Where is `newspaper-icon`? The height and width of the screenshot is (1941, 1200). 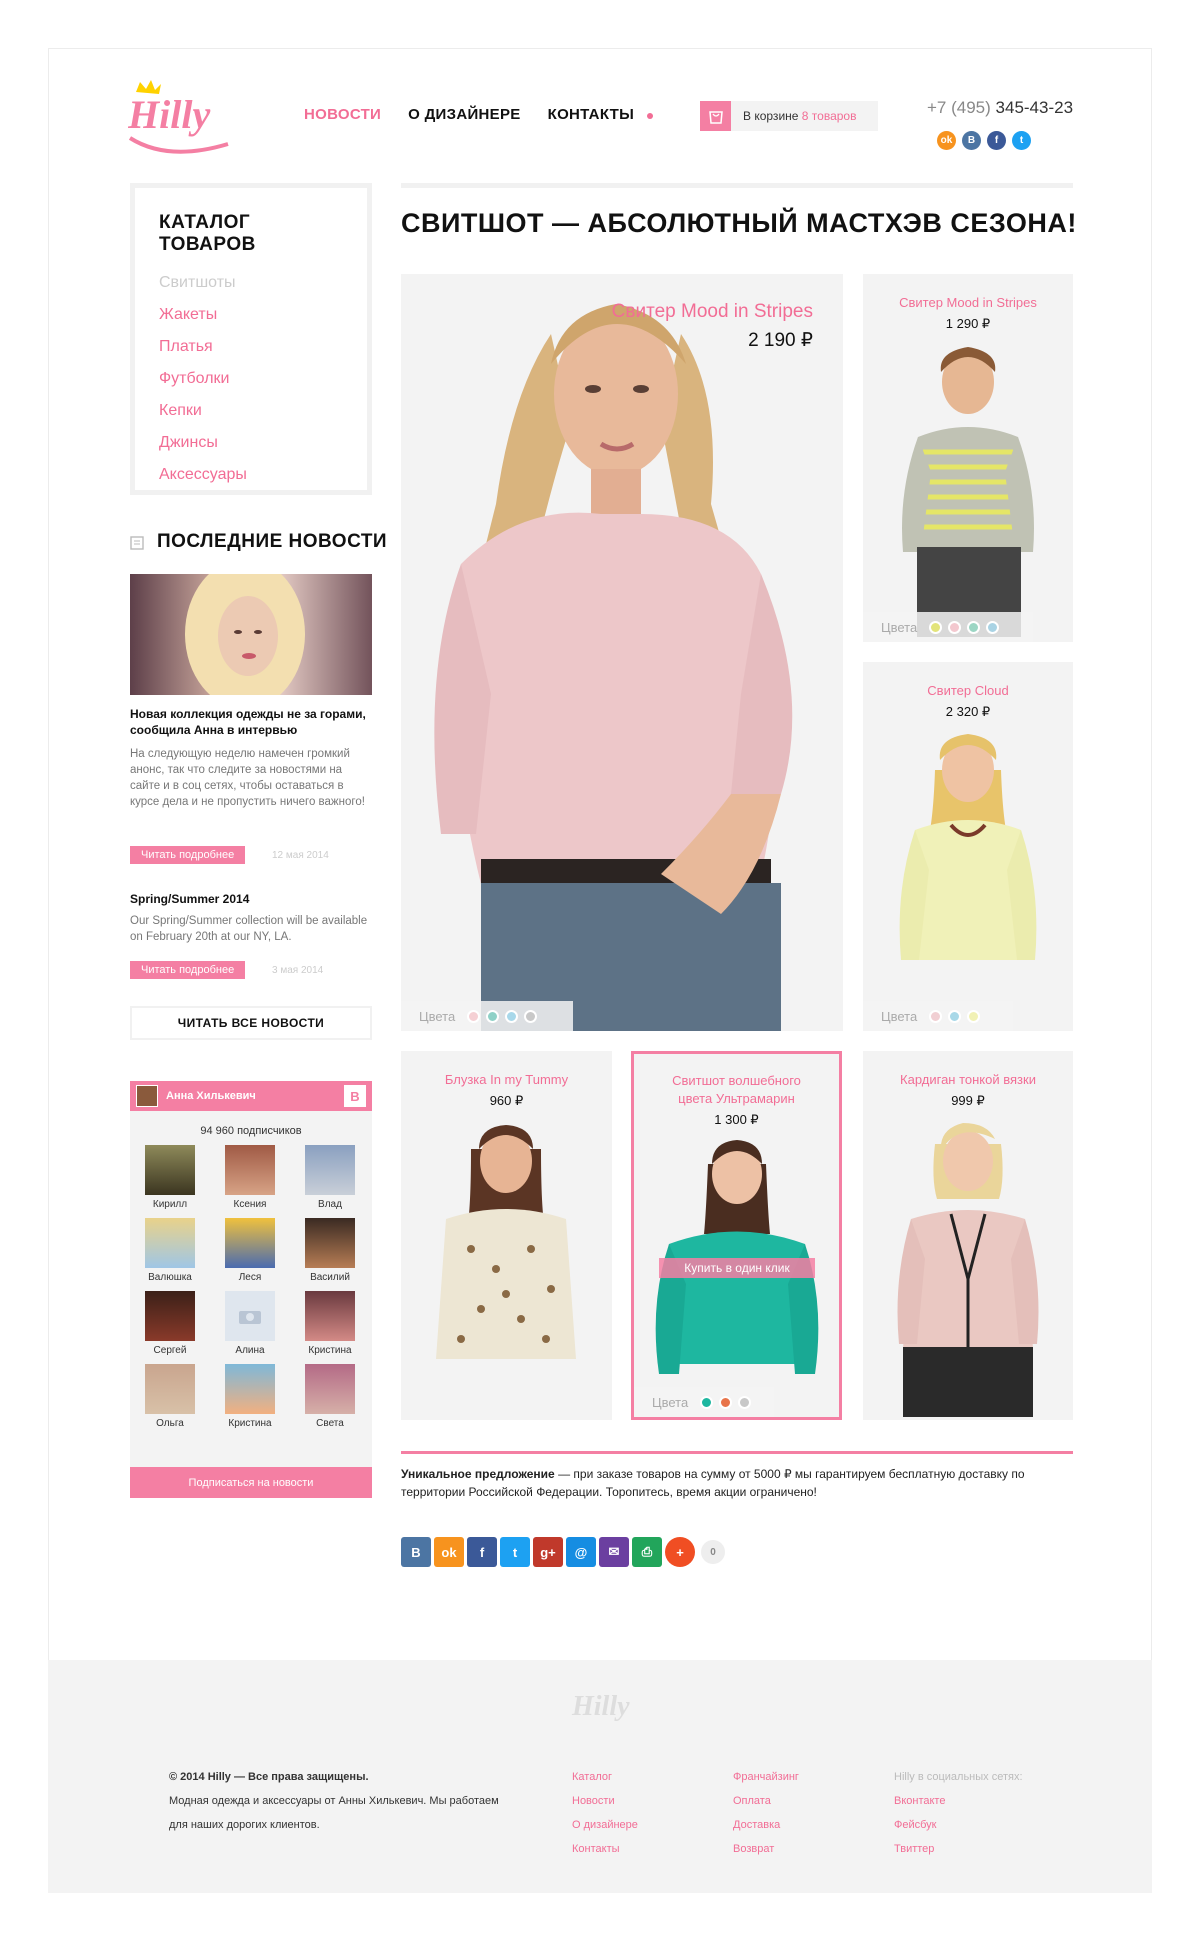
newspaper-icon is located at coordinates (137, 542).